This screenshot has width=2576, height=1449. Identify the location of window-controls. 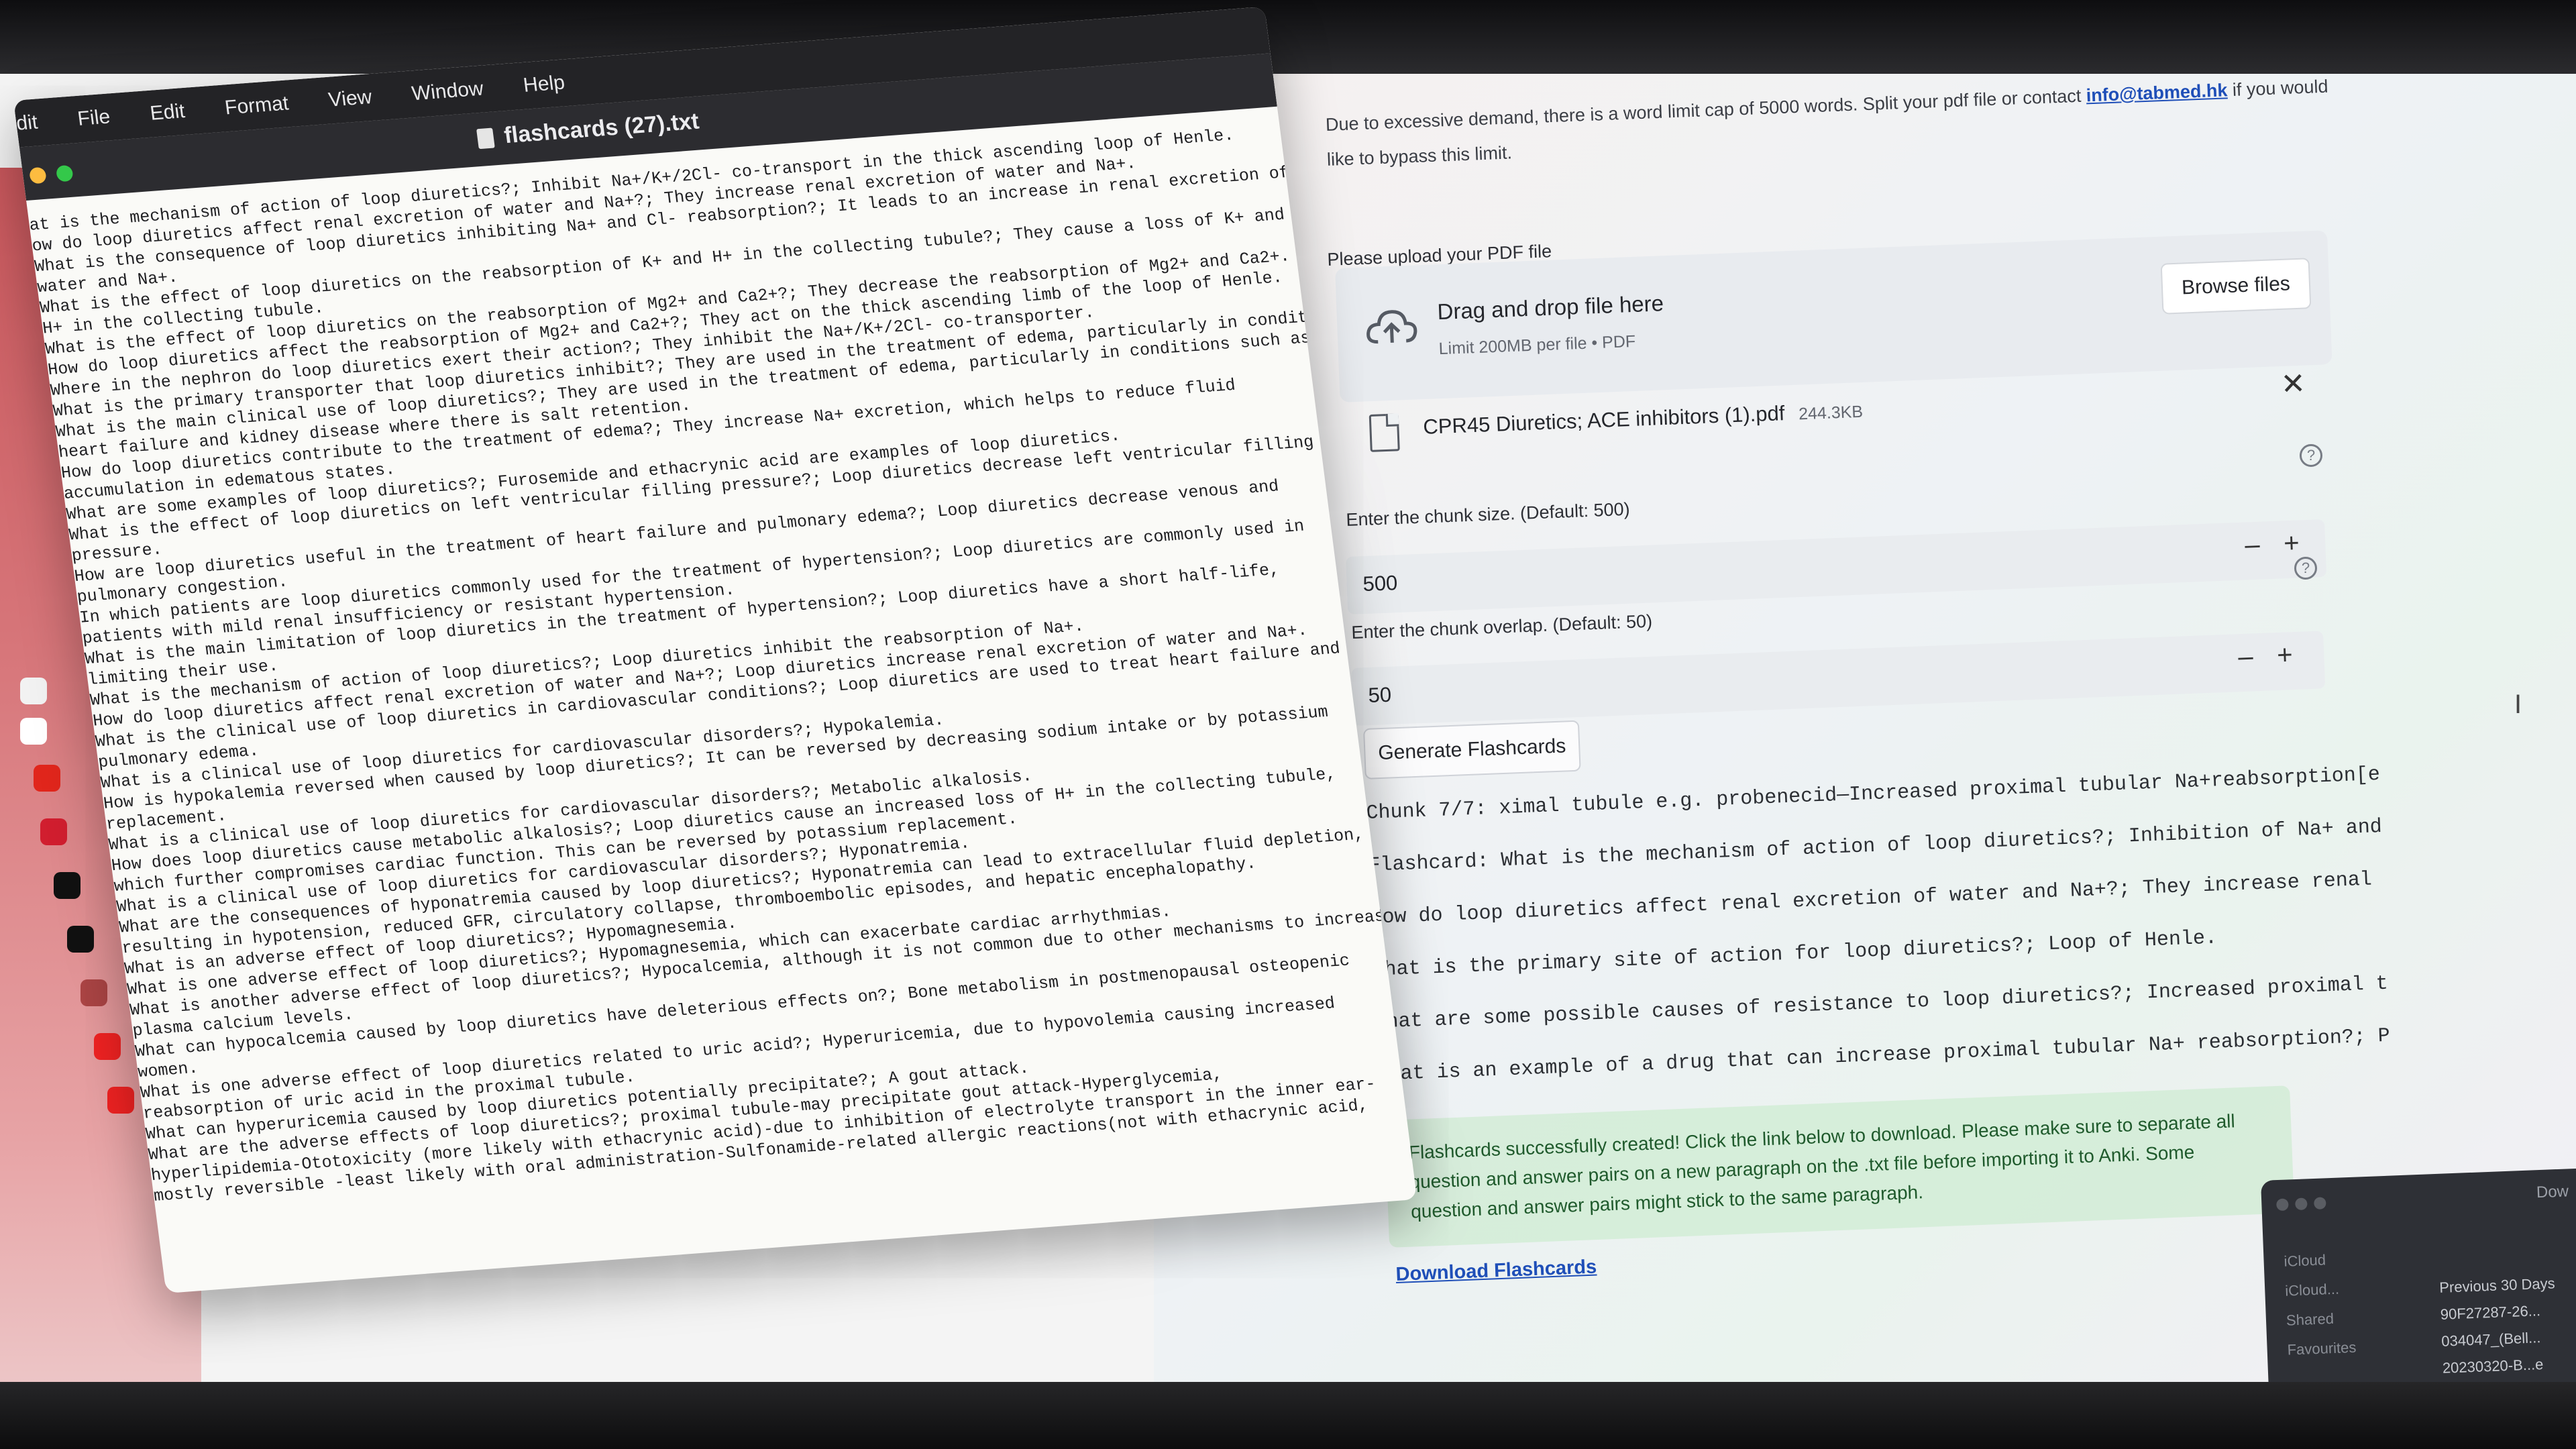
(56, 175).